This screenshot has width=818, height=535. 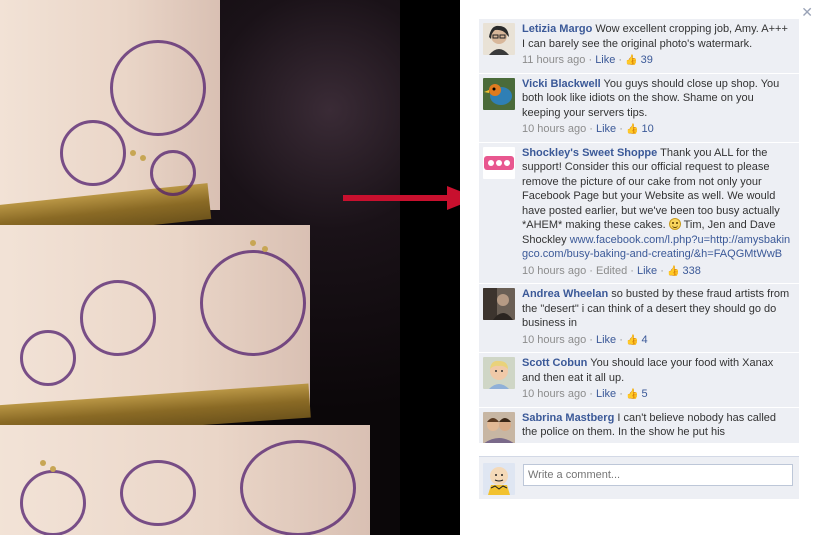 What do you see at coordinates (499, 479) in the screenshot?
I see `cartoon-character-avatar` at bounding box center [499, 479].